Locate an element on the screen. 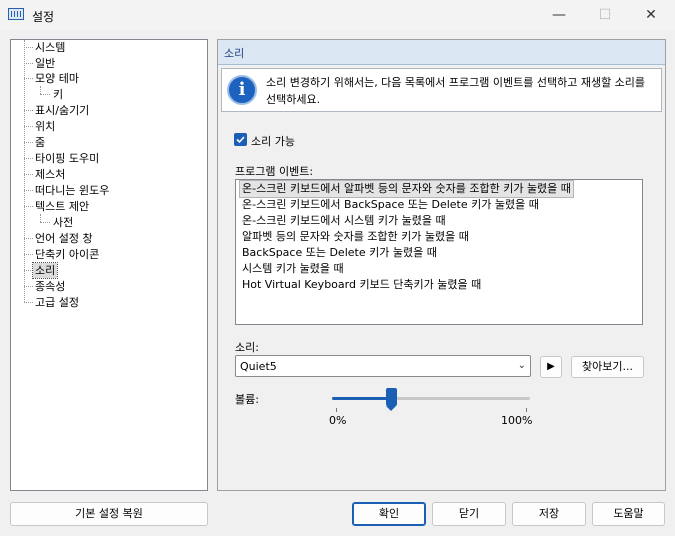 This screenshot has height=536, width=675. reset-defaults-button: 기본 설정 복원 is located at coordinates (109, 514).